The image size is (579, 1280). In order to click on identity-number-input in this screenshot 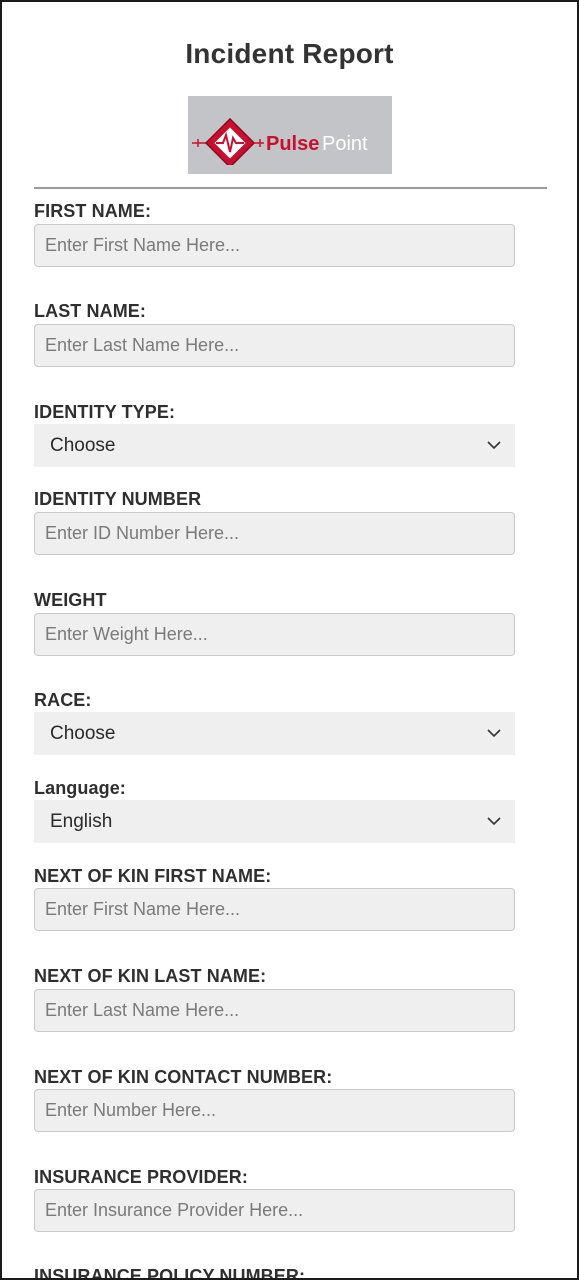, I will do `click(274, 533)`.